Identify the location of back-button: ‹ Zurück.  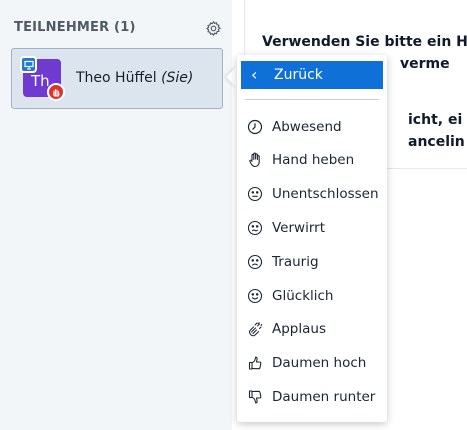
(312, 75).